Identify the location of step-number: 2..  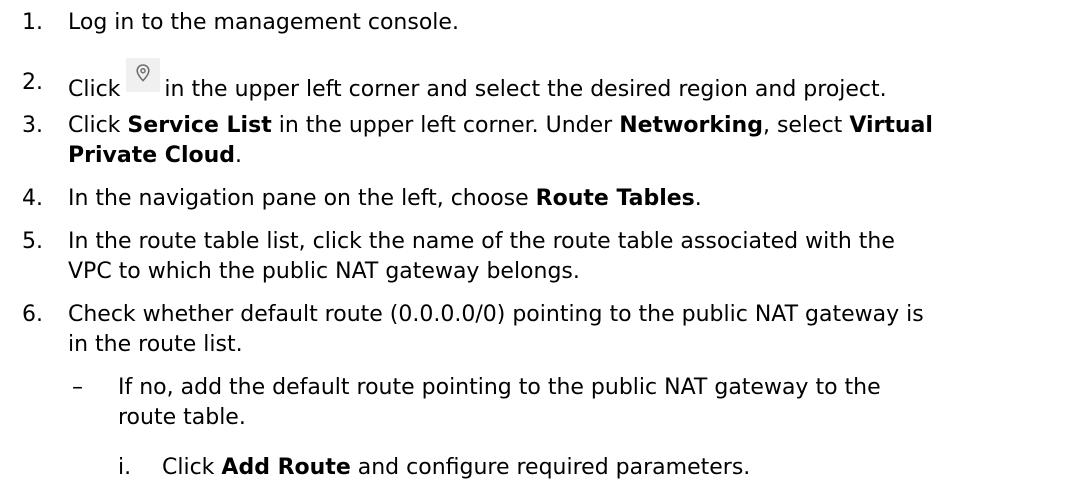
(32, 82).